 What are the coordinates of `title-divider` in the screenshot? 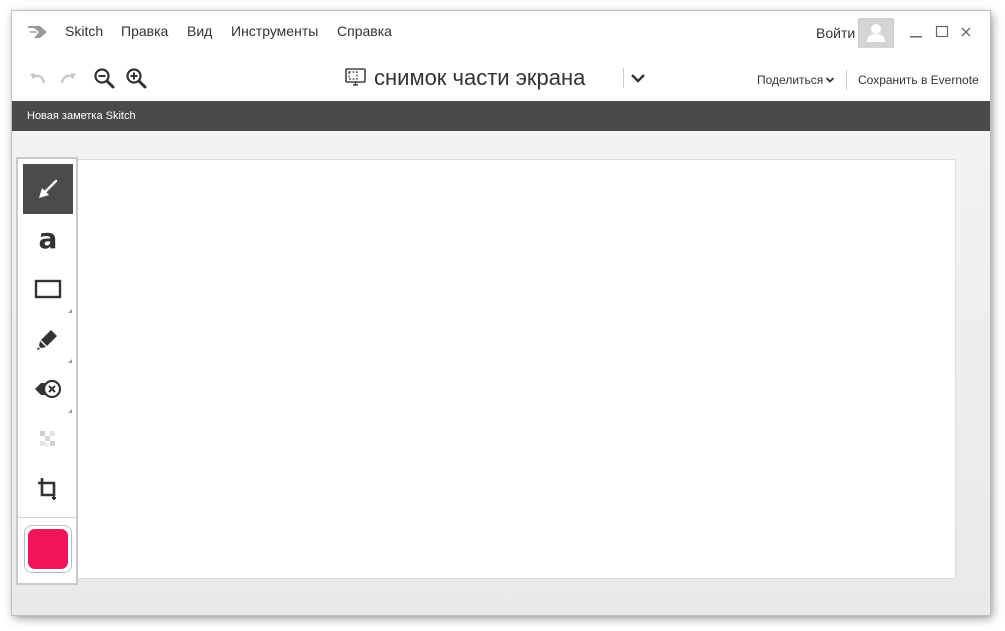 It's located at (623, 78).